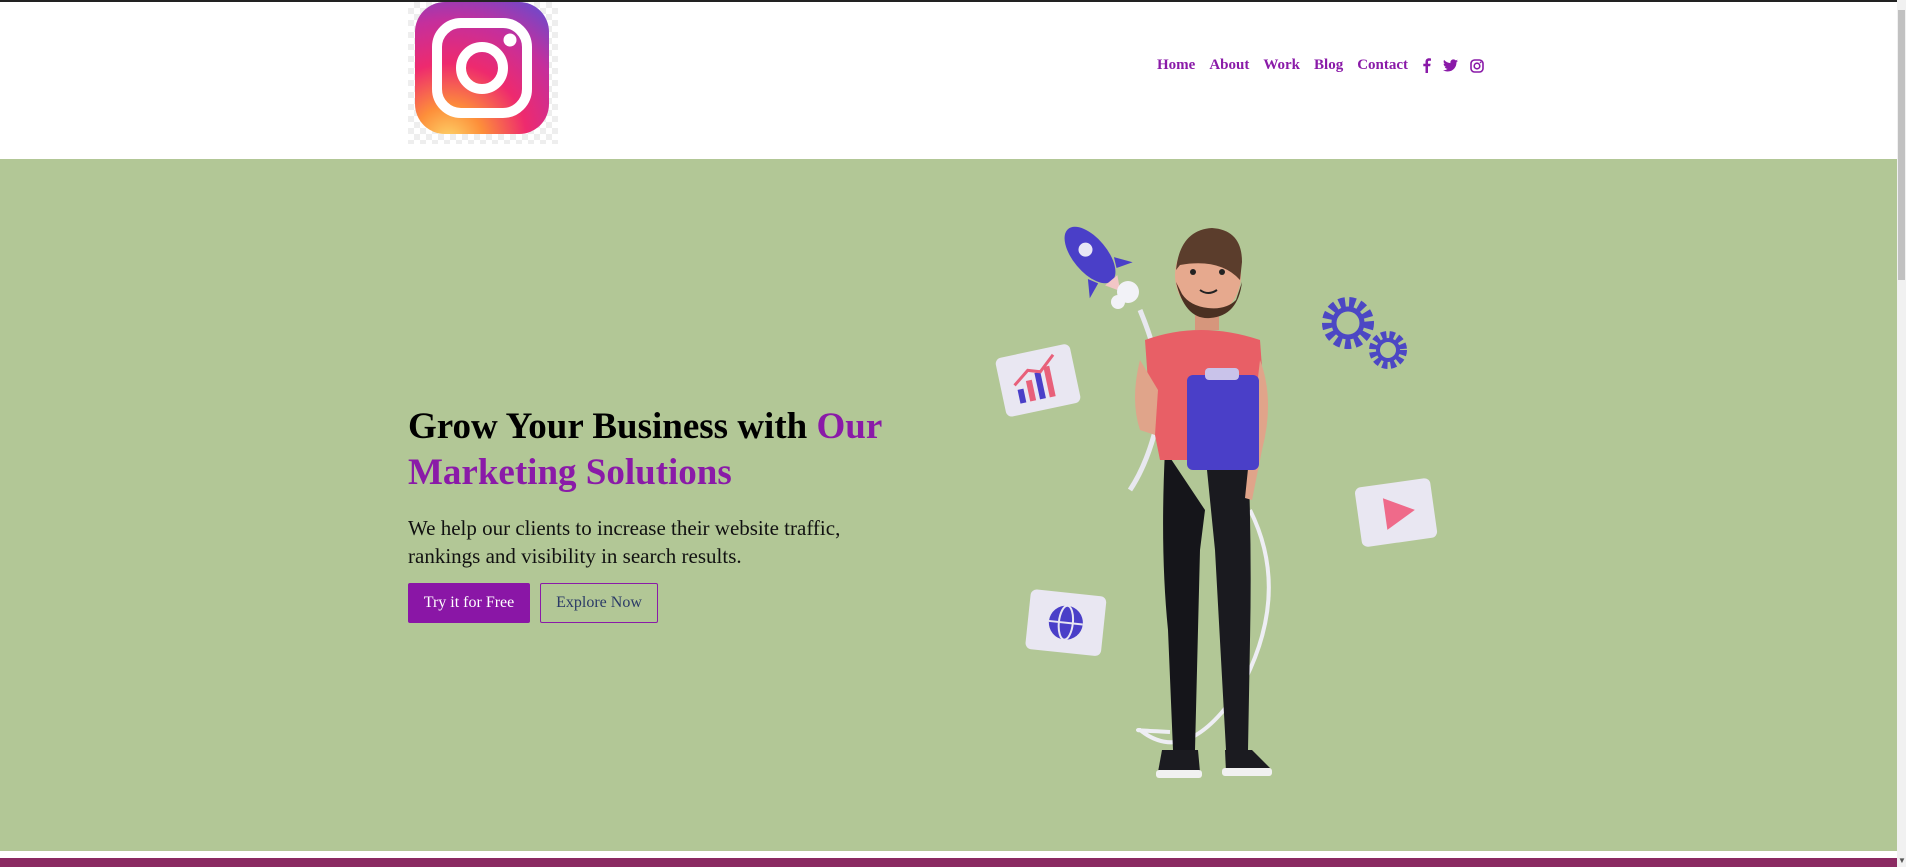  Describe the element at coordinates (469, 603) in the screenshot. I see `try-free-button: Try it for Free` at that location.